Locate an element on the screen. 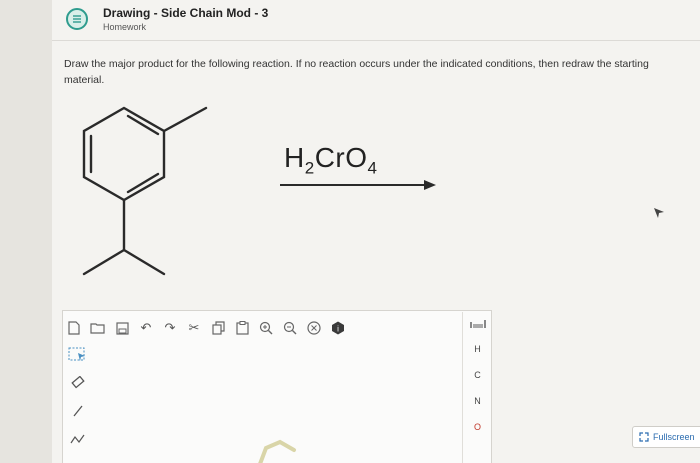 The height and width of the screenshot is (463, 700). reaction-arrow is located at coordinates (358, 185).